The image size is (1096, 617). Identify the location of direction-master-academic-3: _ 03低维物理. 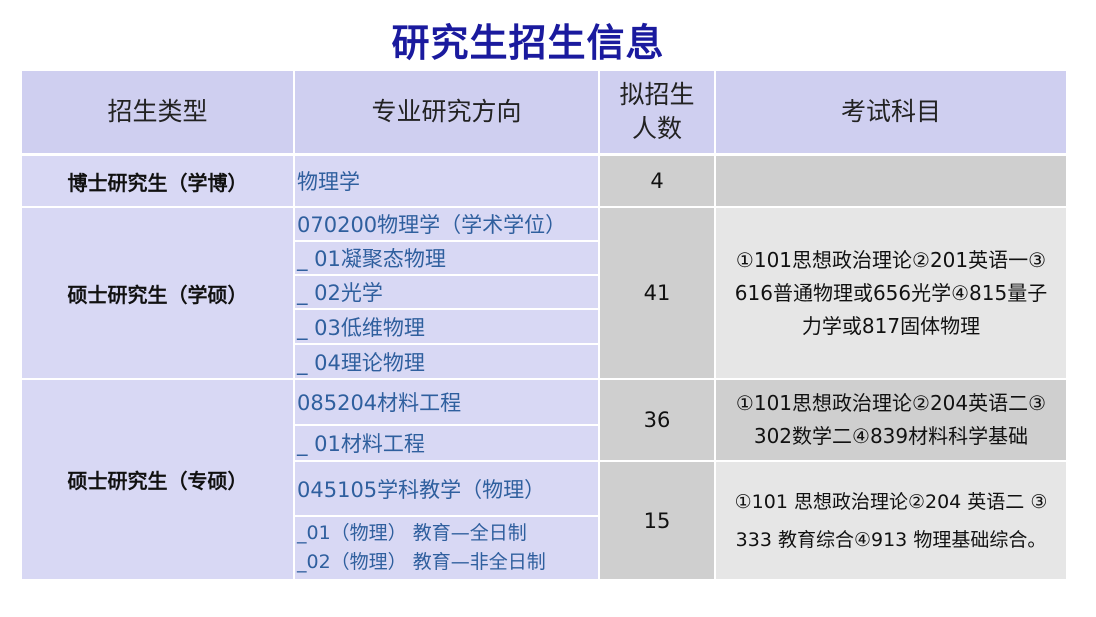
(446, 326).